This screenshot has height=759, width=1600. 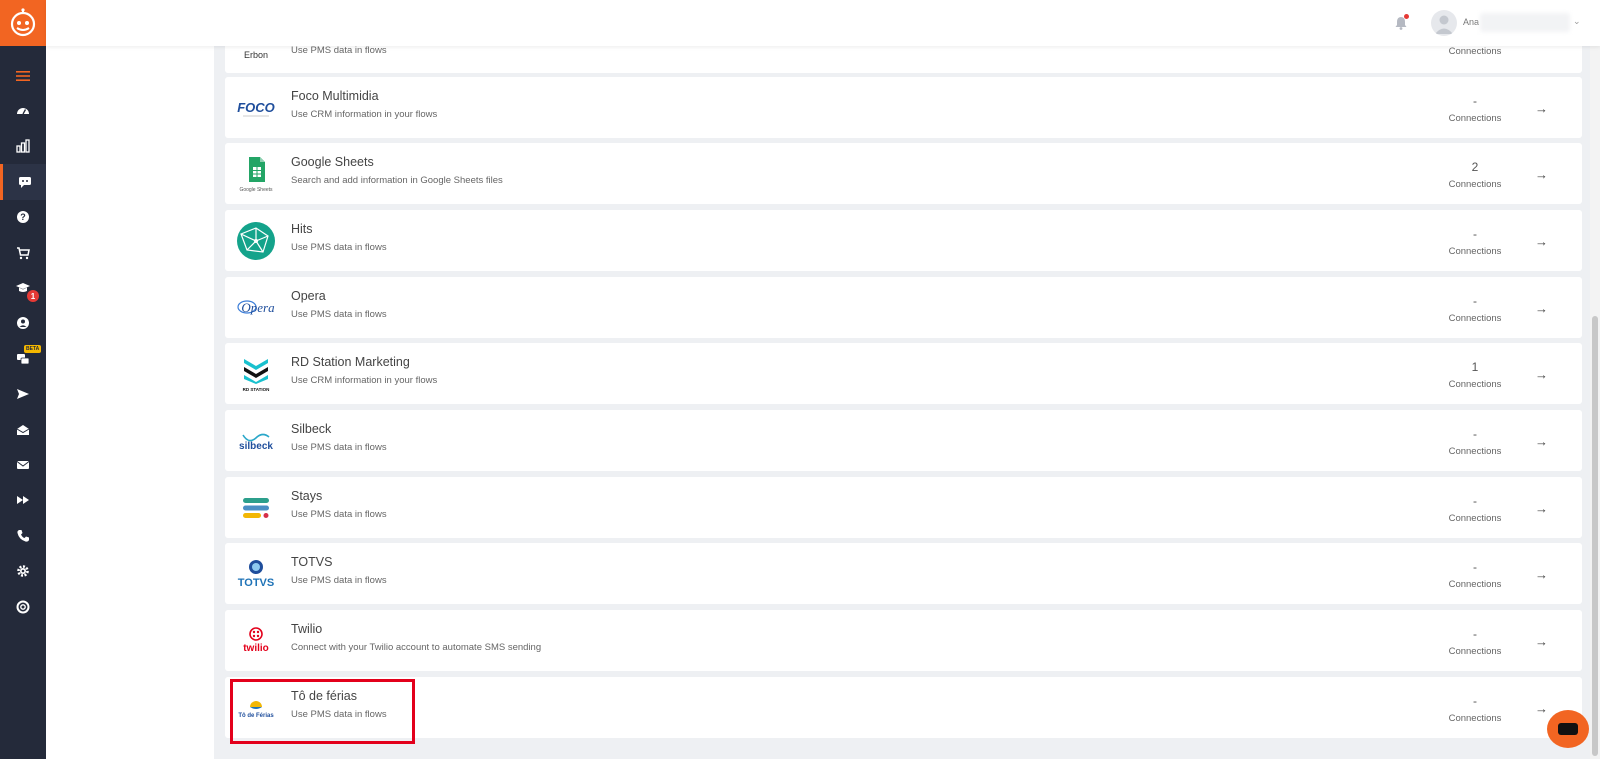 What do you see at coordinates (1475, 367) in the screenshot?
I see `connection-count: 1` at bounding box center [1475, 367].